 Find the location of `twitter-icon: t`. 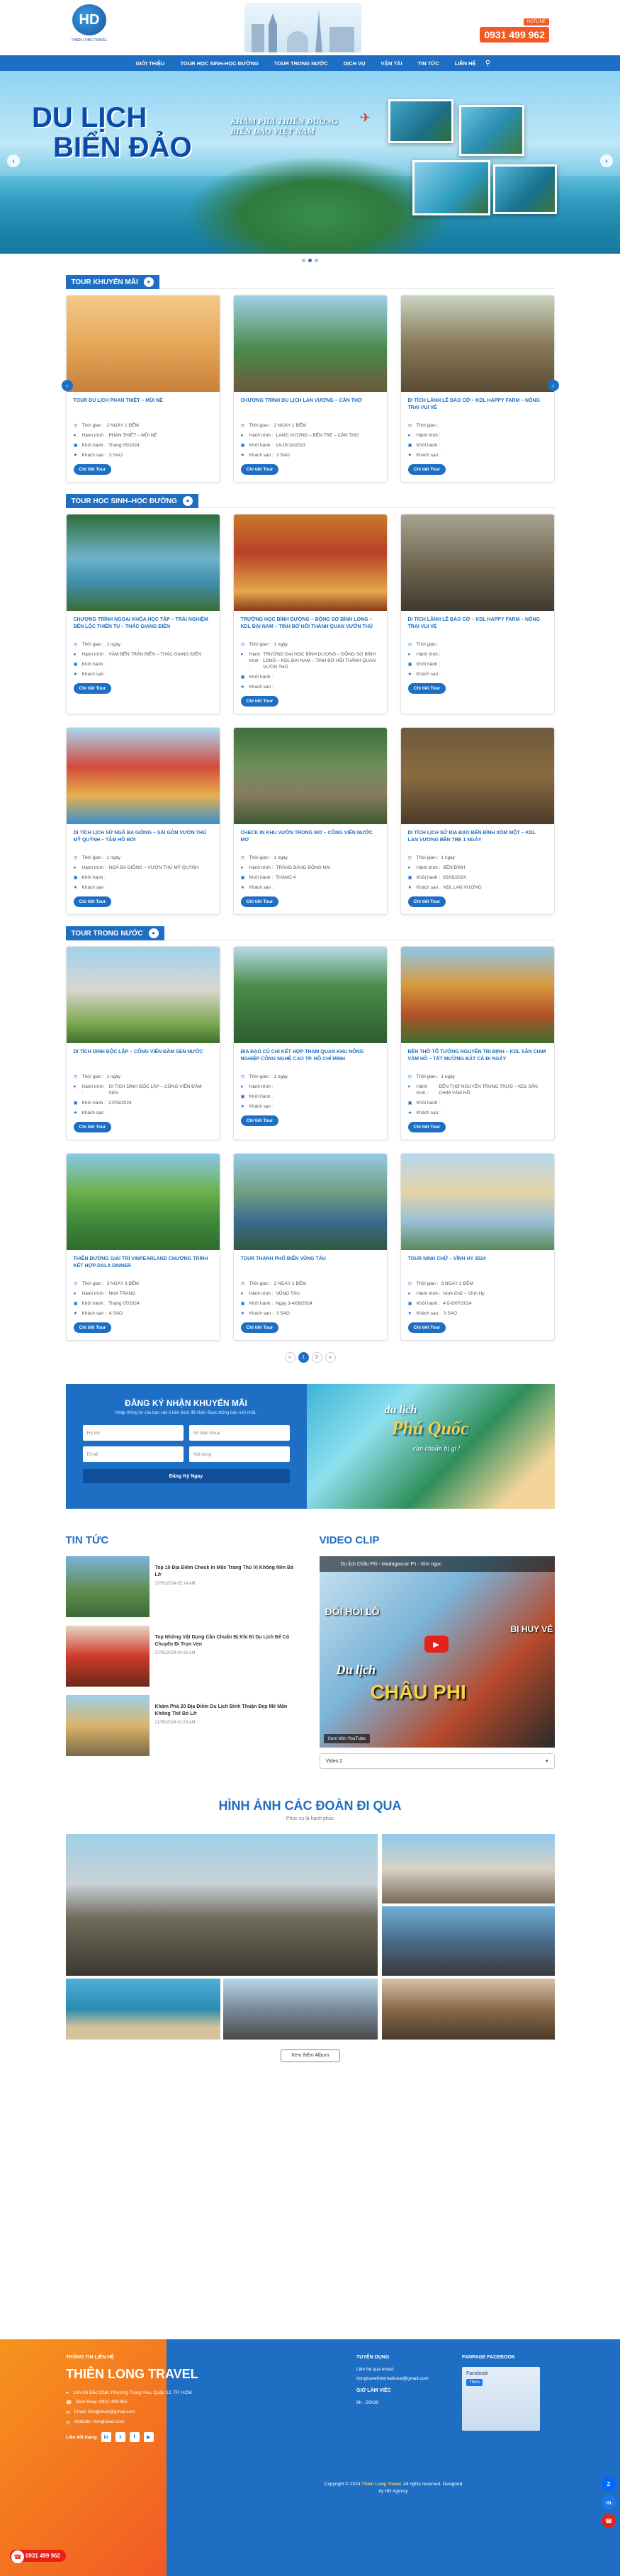

twitter-icon: t is located at coordinates (120, 2437).